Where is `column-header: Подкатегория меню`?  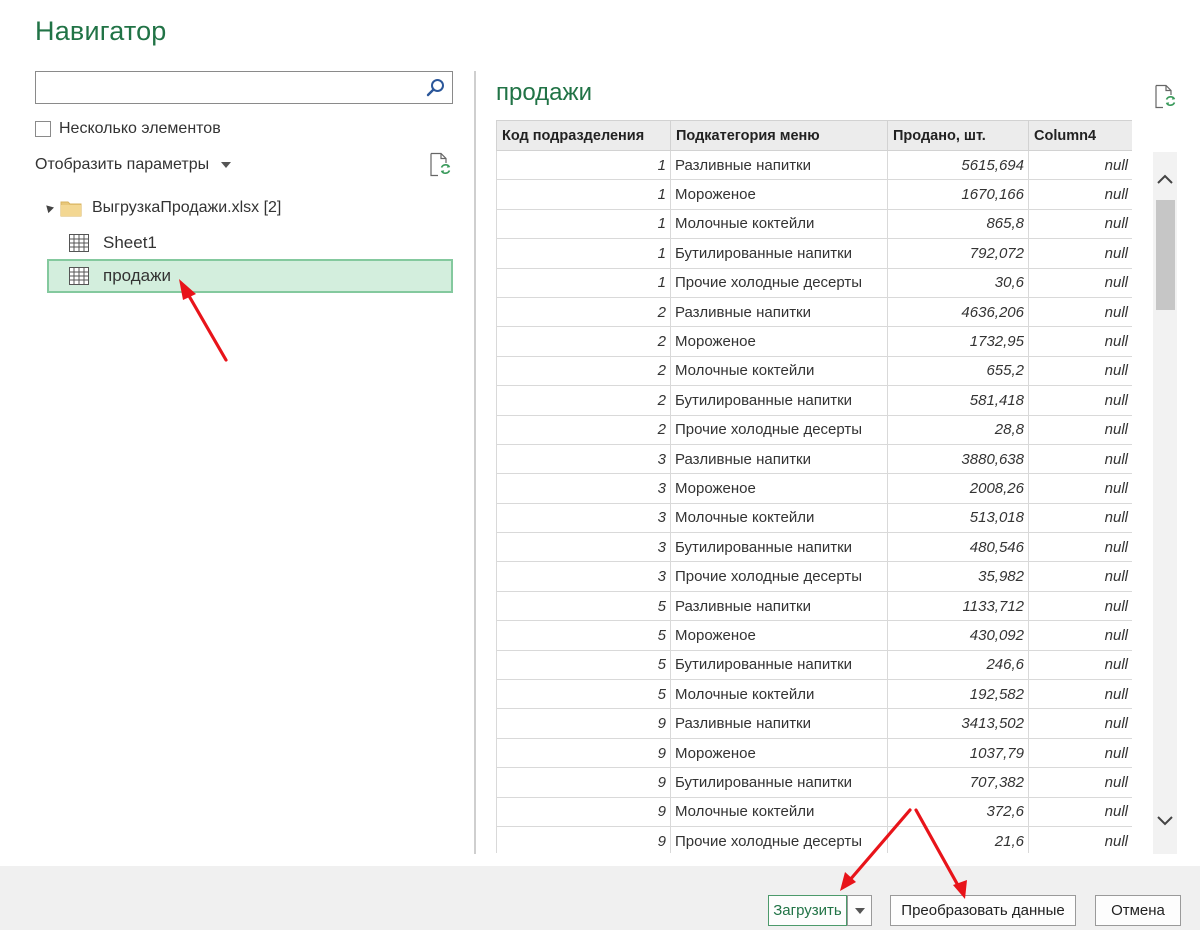
column-header: Подкатегория меню is located at coordinates (779, 135).